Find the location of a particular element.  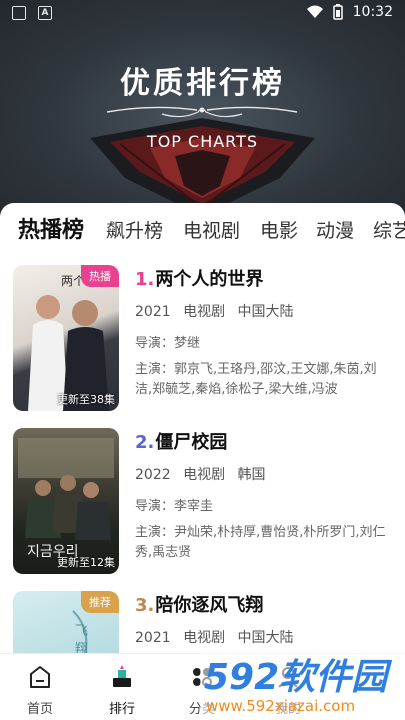

nav-label: 首页 is located at coordinates (39, 709).